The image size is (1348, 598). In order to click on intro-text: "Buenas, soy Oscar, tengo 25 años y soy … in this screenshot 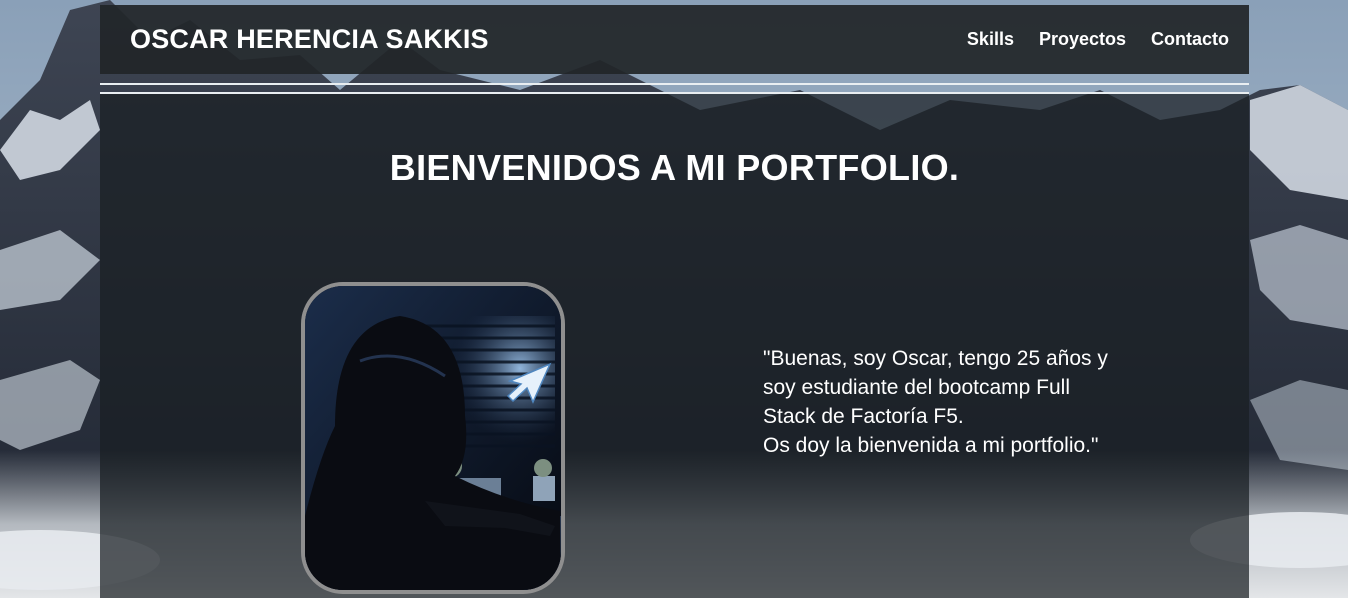, I will do `click(935, 402)`.